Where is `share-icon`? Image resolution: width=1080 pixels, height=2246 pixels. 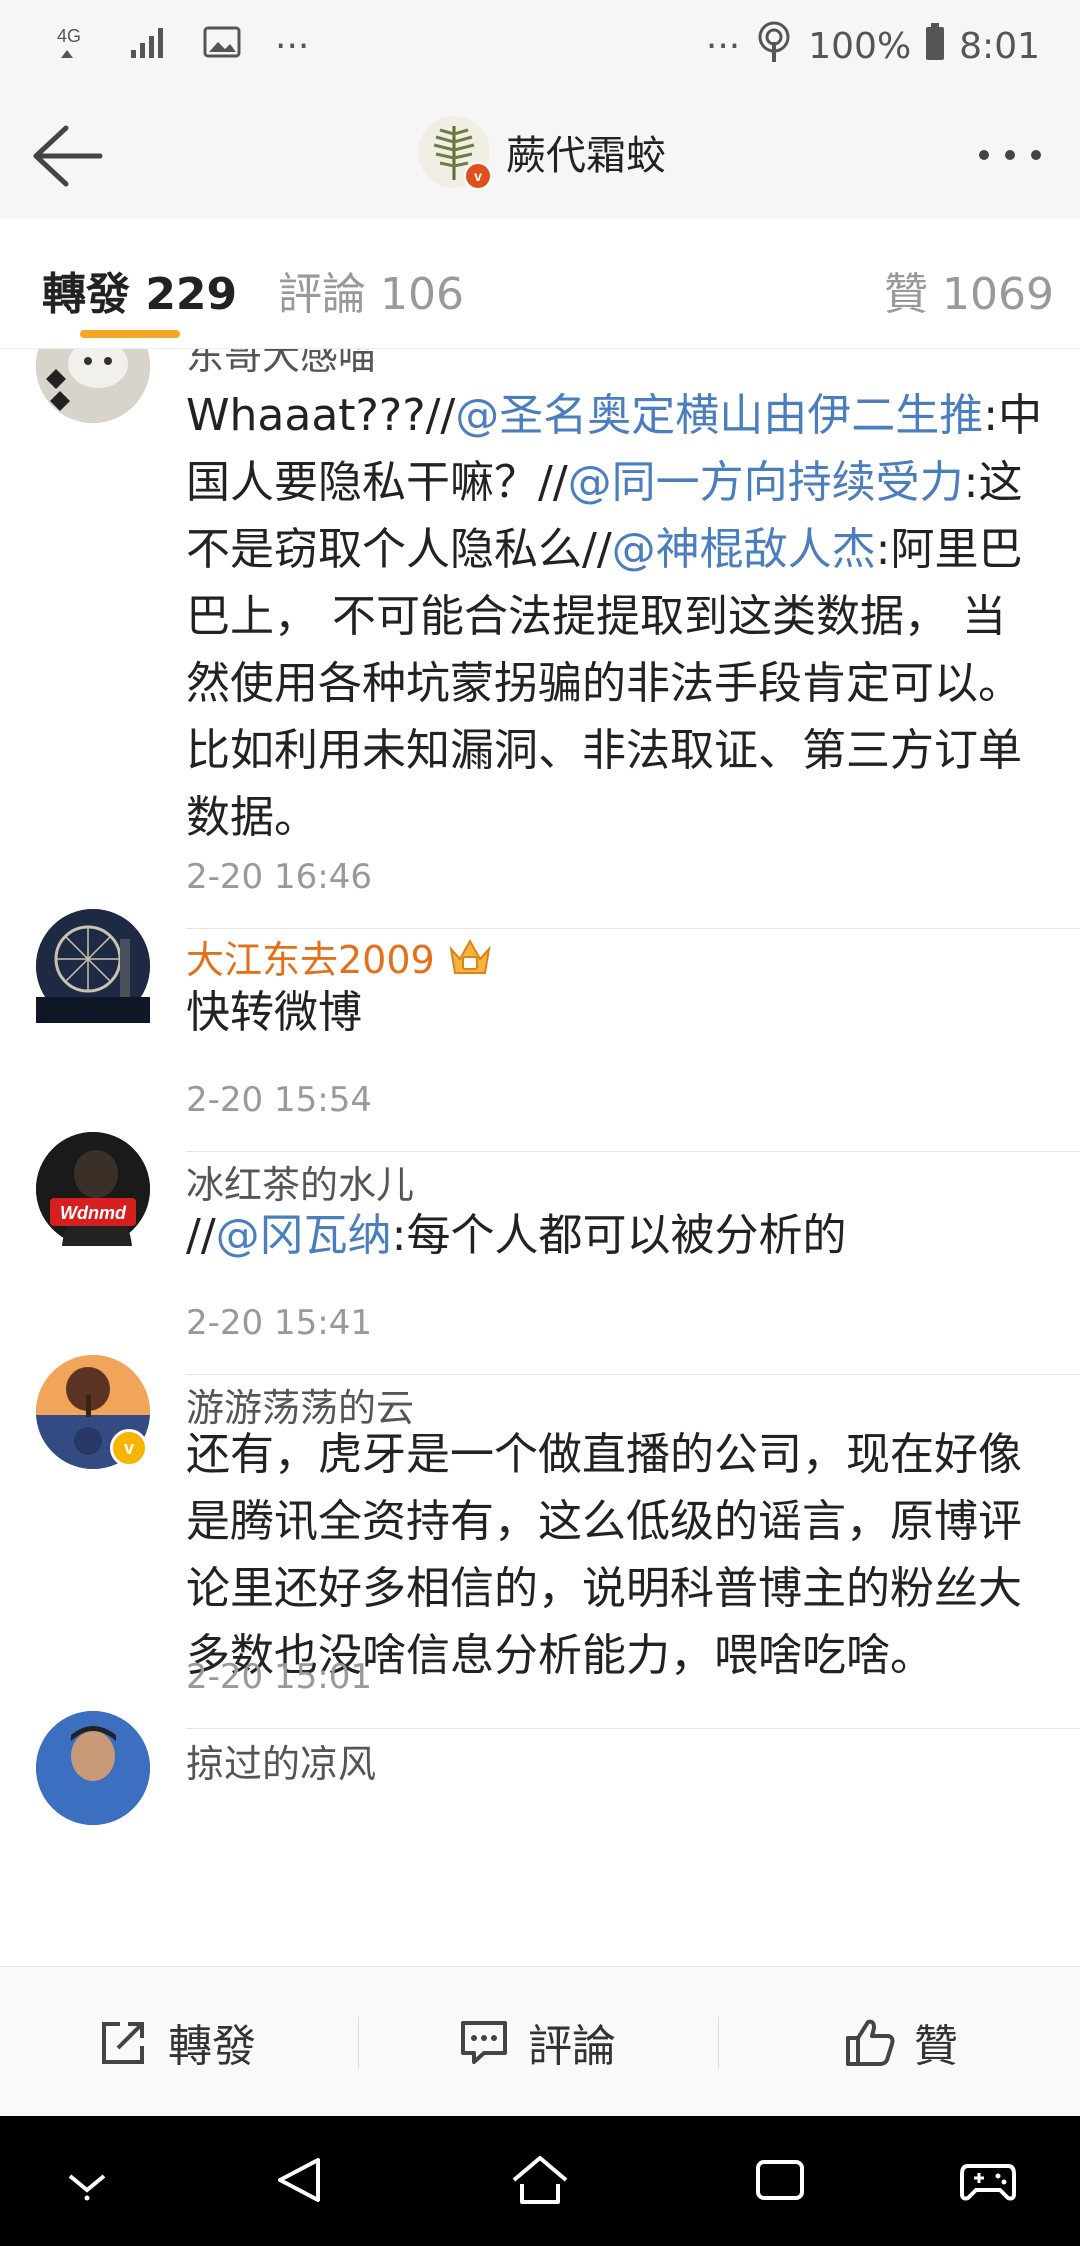 share-icon is located at coordinates (123, 2043).